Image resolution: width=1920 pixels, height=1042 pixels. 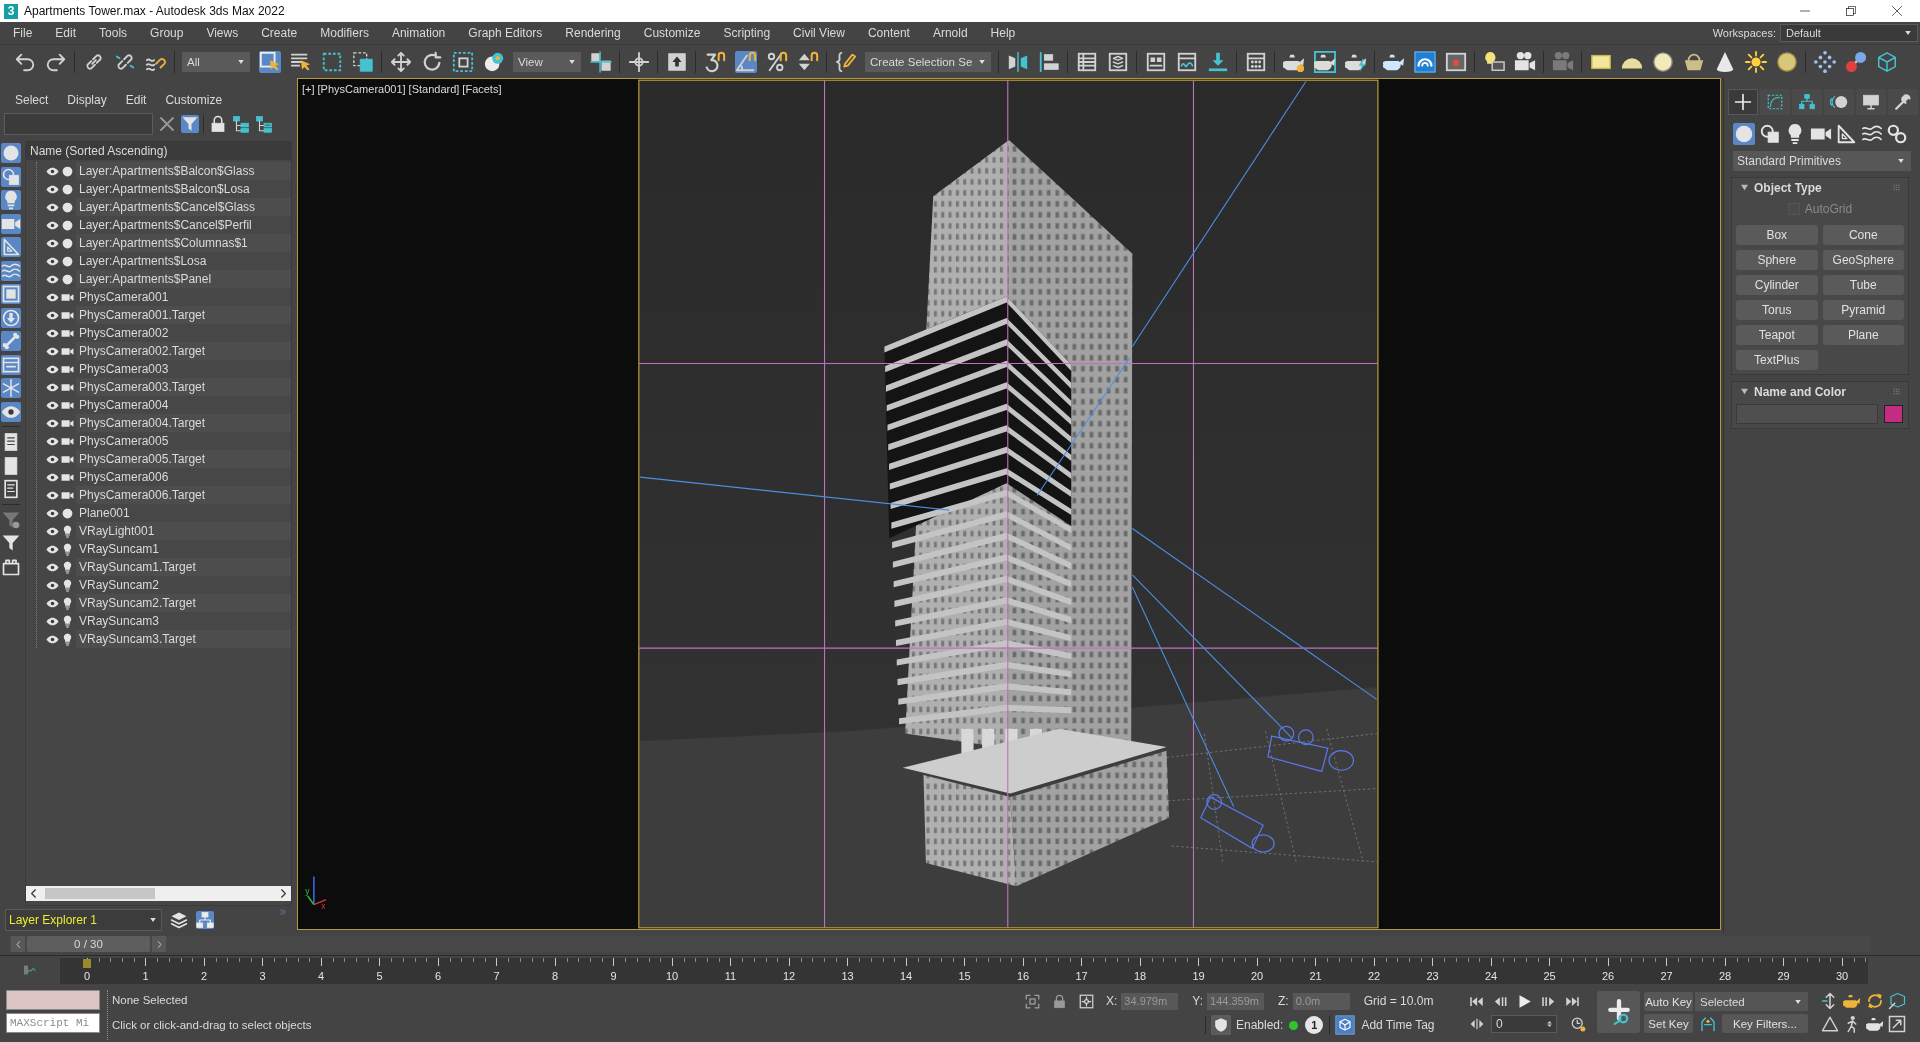 I want to click on primitive-button: Sphere, so click(x=1777, y=260).